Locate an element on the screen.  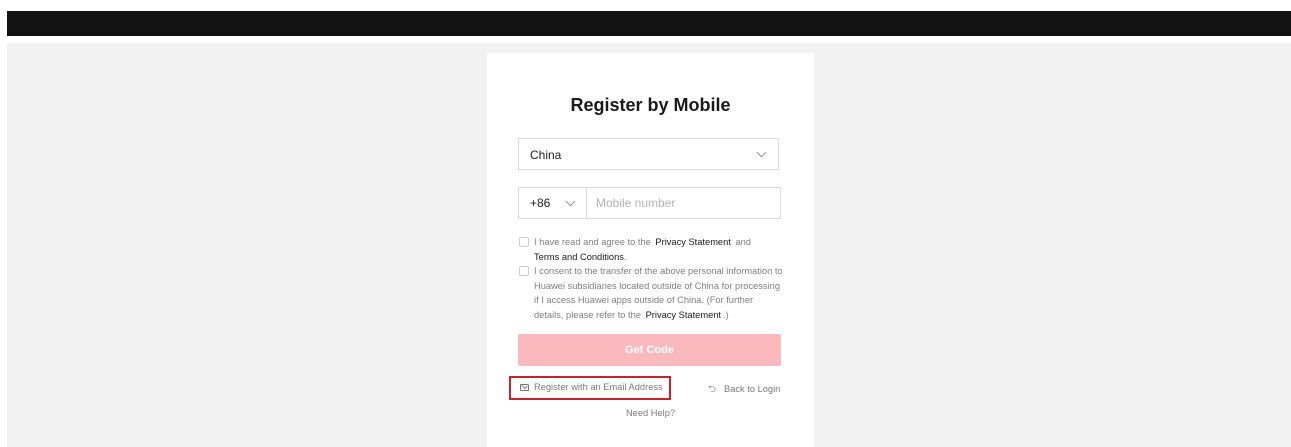
need-help-link: Need Help? is located at coordinates (650, 413).